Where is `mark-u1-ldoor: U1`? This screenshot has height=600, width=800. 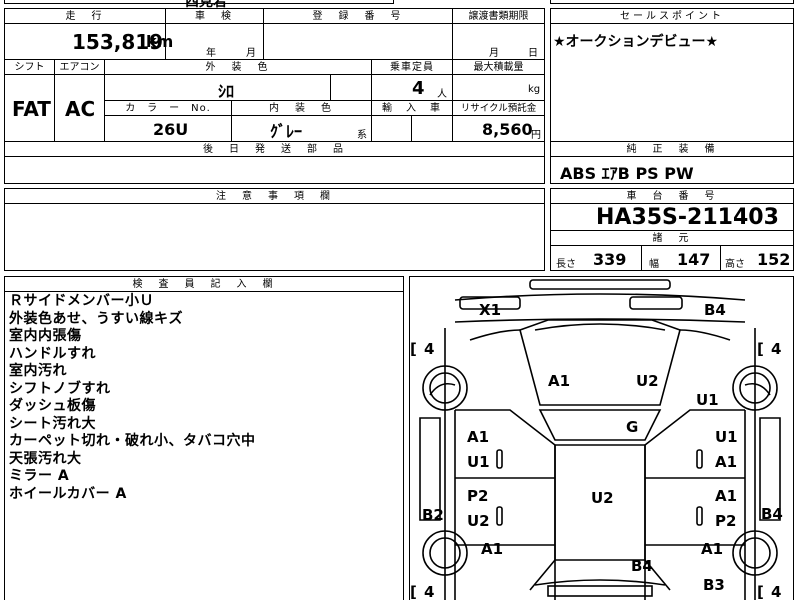 mark-u1-ldoor: U1 is located at coordinates (478, 462).